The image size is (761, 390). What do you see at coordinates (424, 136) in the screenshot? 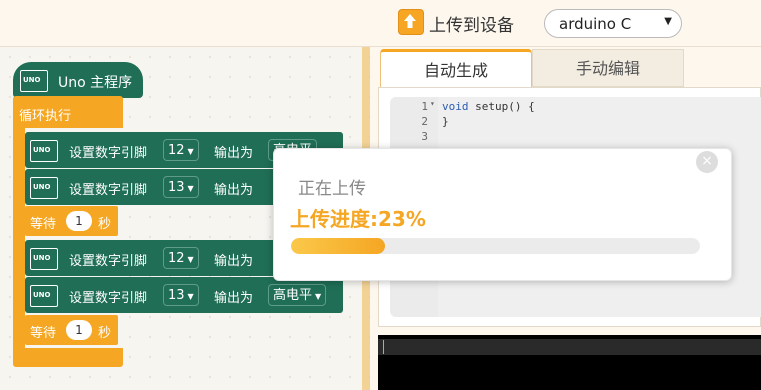
I see `line-number: 3` at bounding box center [424, 136].